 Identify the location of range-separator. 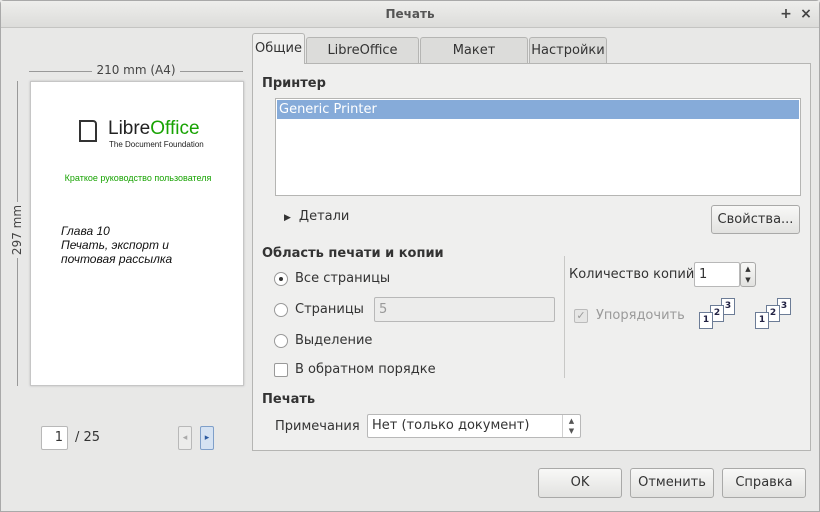
(564, 317).